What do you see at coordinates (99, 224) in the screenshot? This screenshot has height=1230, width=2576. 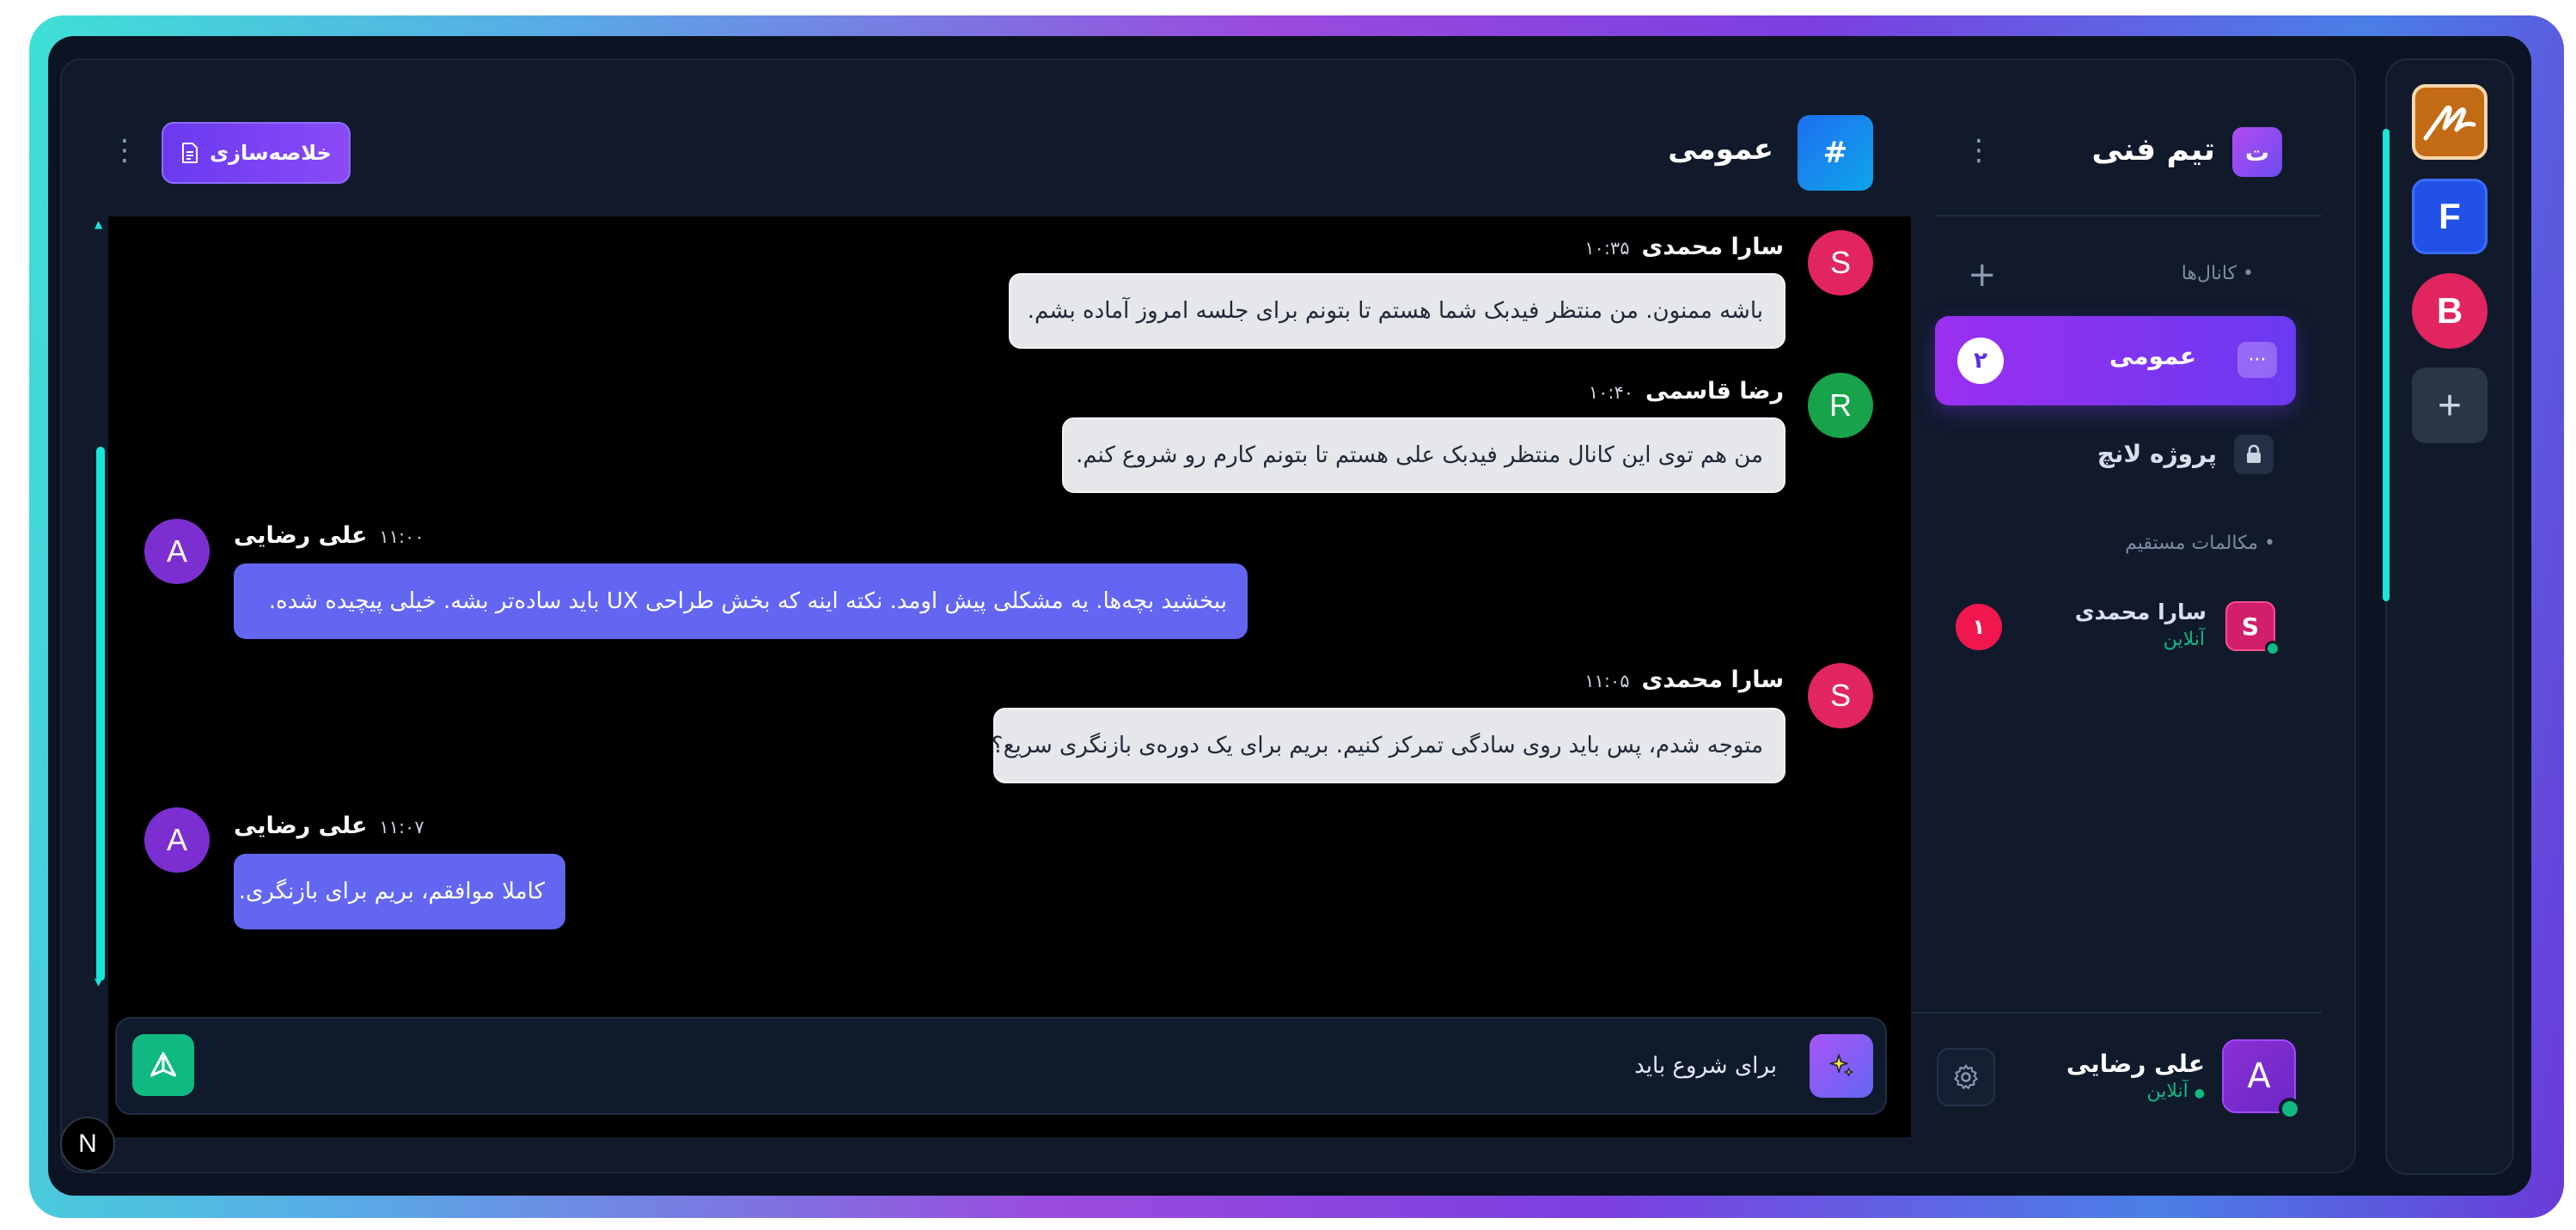 I see `scroll-up-arrow-icon: ▲` at bounding box center [99, 224].